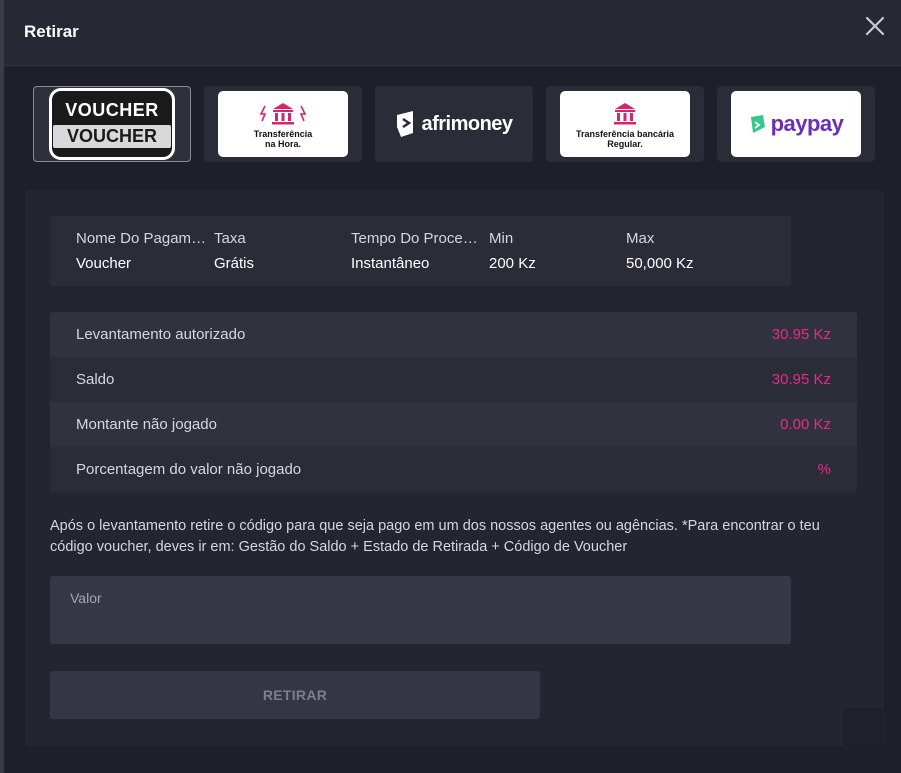 Image resolution: width=901 pixels, height=773 pixels. What do you see at coordinates (234, 263) in the screenshot?
I see `info-value: Grátis` at bounding box center [234, 263].